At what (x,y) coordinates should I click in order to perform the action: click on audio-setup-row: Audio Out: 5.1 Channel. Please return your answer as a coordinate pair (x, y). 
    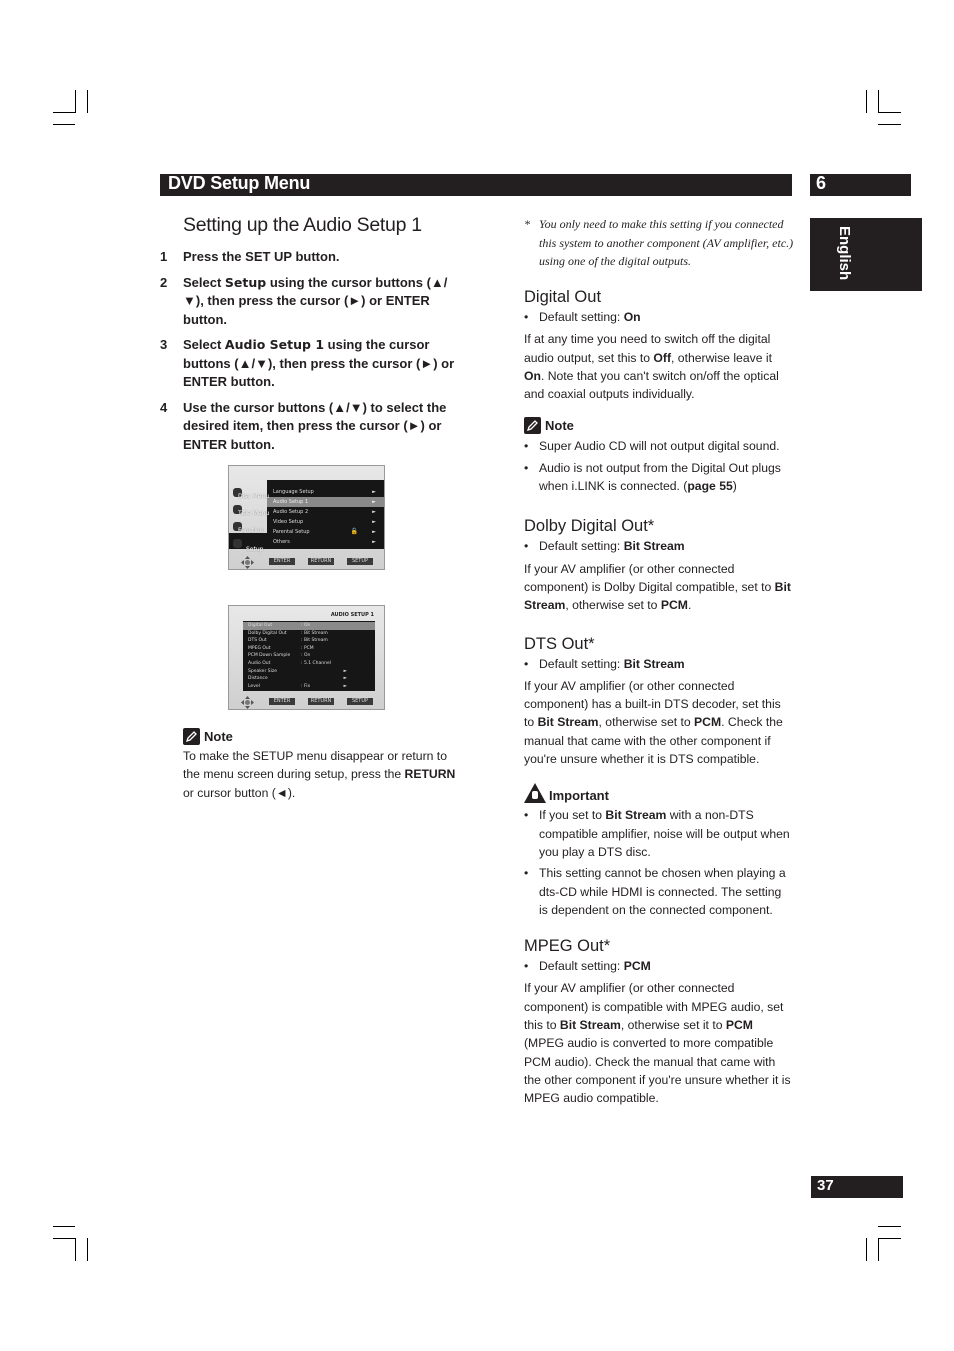
    Looking at the image, I should click on (309, 664).